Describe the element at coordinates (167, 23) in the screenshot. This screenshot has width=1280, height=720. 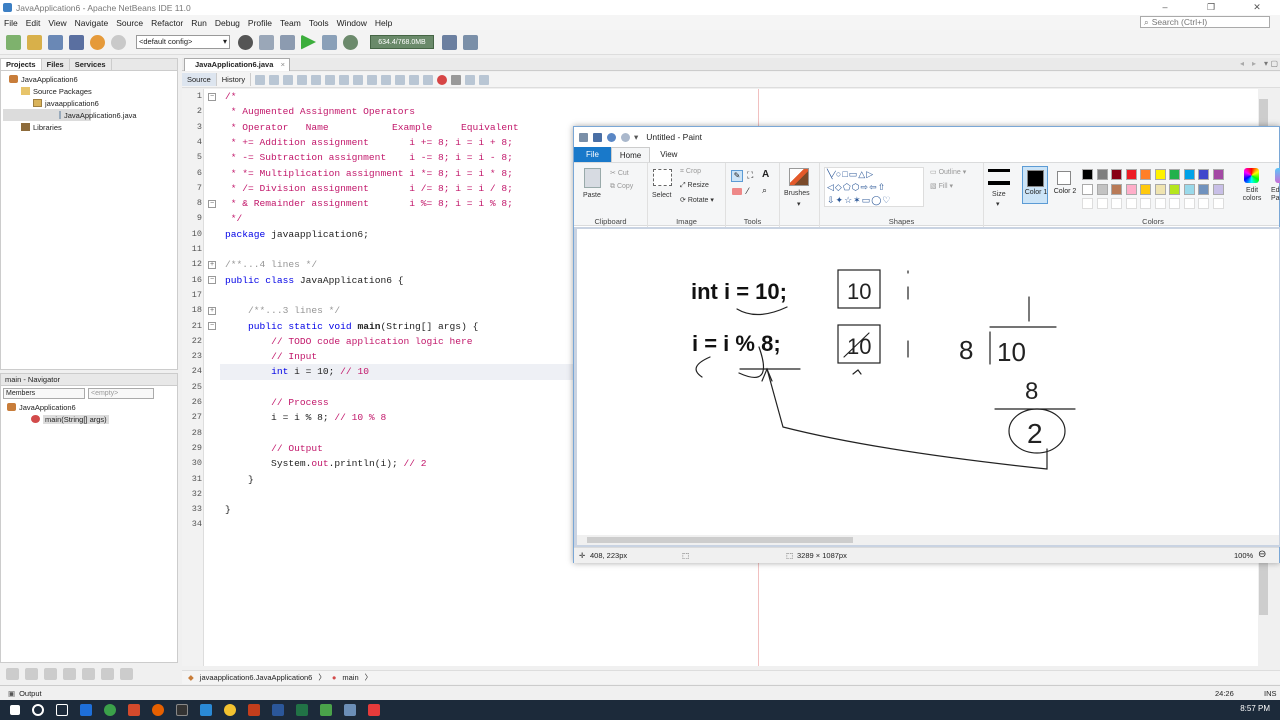
I see `menu-refactor: Refactor` at that location.